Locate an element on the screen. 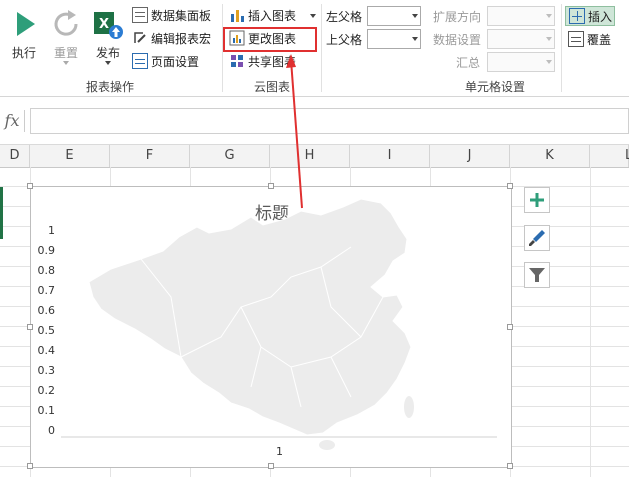 This screenshot has height=477, width=629. edit-macro-button: 编辑报表宏 is located at coordinates (171, 39).